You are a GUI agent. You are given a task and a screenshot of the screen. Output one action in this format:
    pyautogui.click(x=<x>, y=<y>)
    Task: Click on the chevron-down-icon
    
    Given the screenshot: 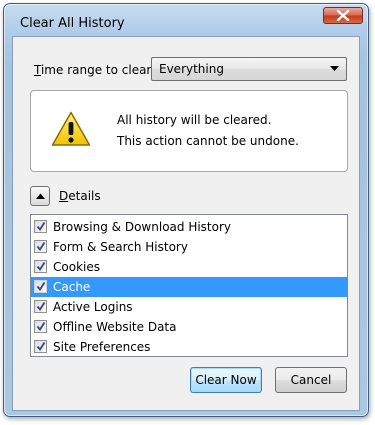 What is the action you would take?
    pyautogui.click(x=334, y=68)
    